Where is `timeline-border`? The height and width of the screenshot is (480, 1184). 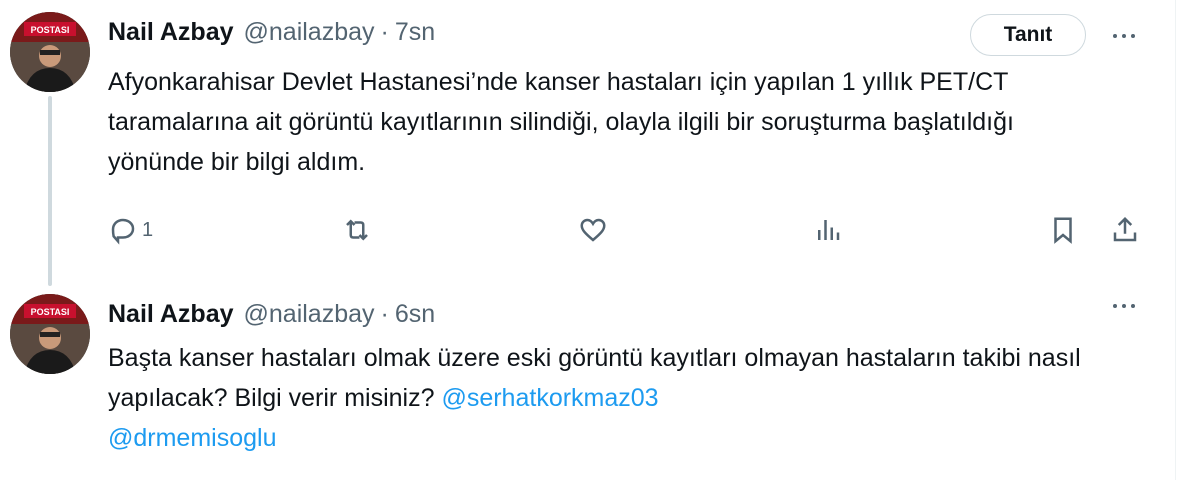
timeline-border is located at coordinates (1175, 240).